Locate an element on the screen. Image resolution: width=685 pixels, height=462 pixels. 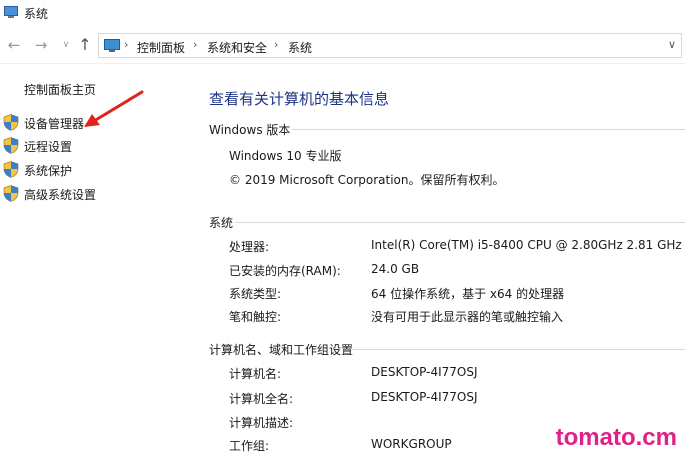
processor-label: 处理器: is located at coordinates (249, 247).